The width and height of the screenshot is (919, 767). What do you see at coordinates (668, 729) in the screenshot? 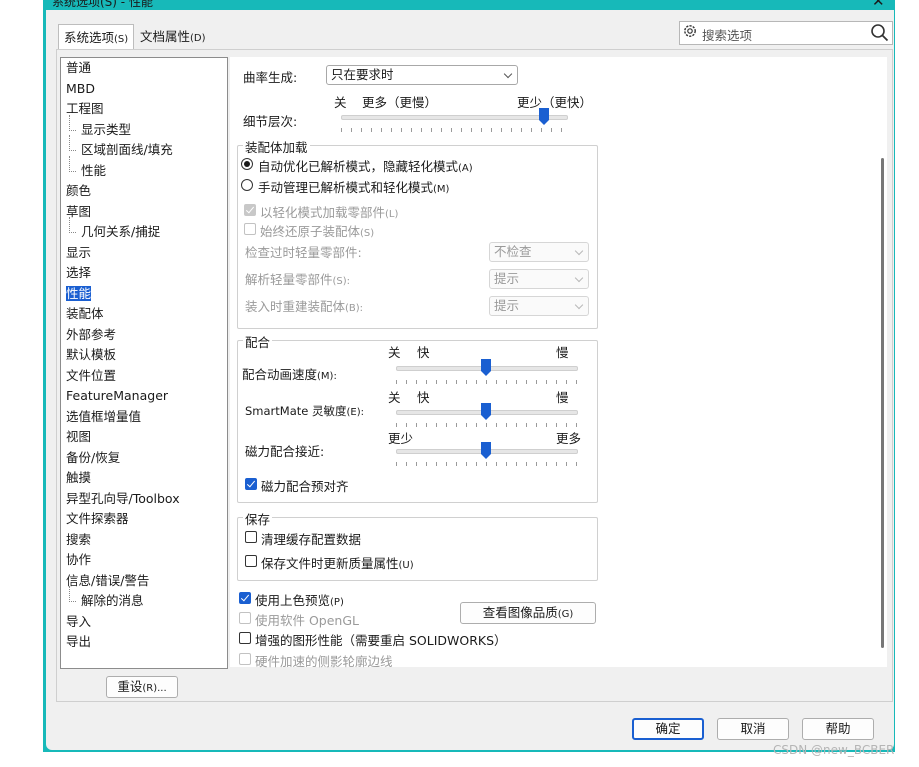
I see `ok-button: 确定` at bounding box center [668, 729].